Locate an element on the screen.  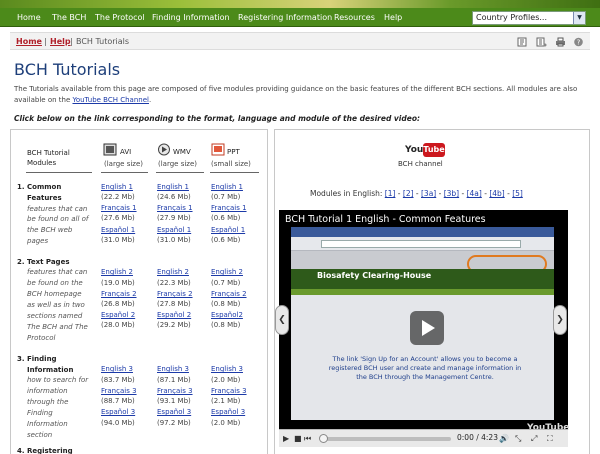
module-link-1: [1] is located at coordinates (390, 193).